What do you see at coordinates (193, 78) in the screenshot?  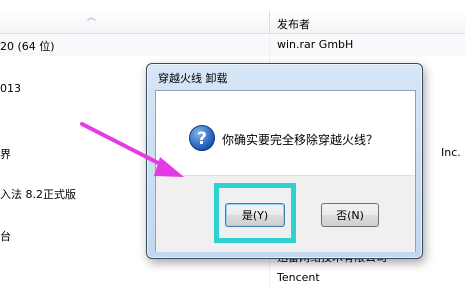 I see `dialog-title: 穿越火线 卸载` at bounding box center [193, 78].